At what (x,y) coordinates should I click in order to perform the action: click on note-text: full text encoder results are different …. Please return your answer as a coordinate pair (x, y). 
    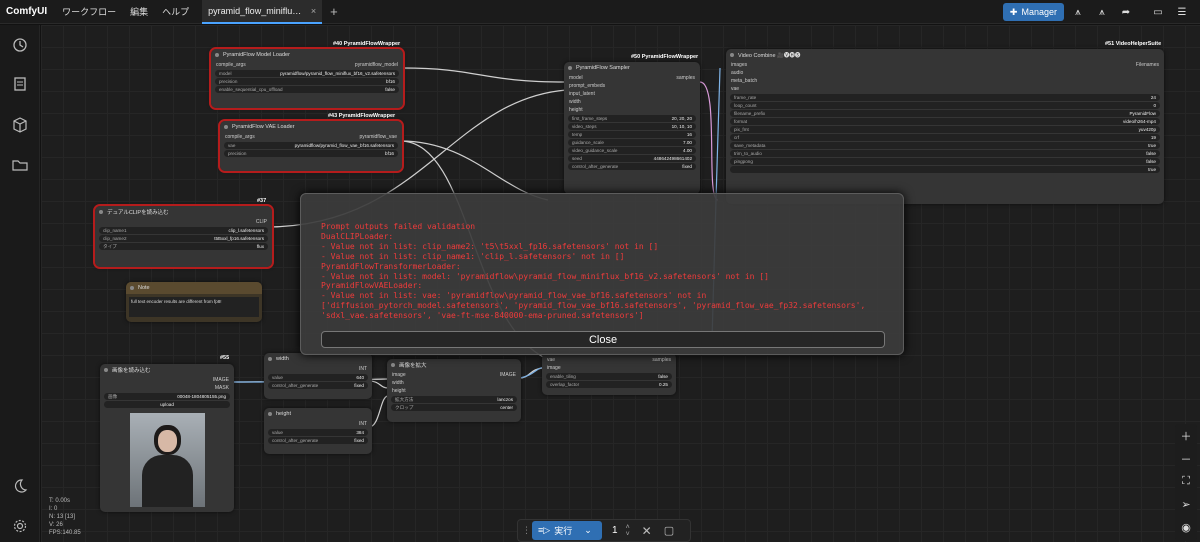
    Looking at the image, I should click on (194, 307).